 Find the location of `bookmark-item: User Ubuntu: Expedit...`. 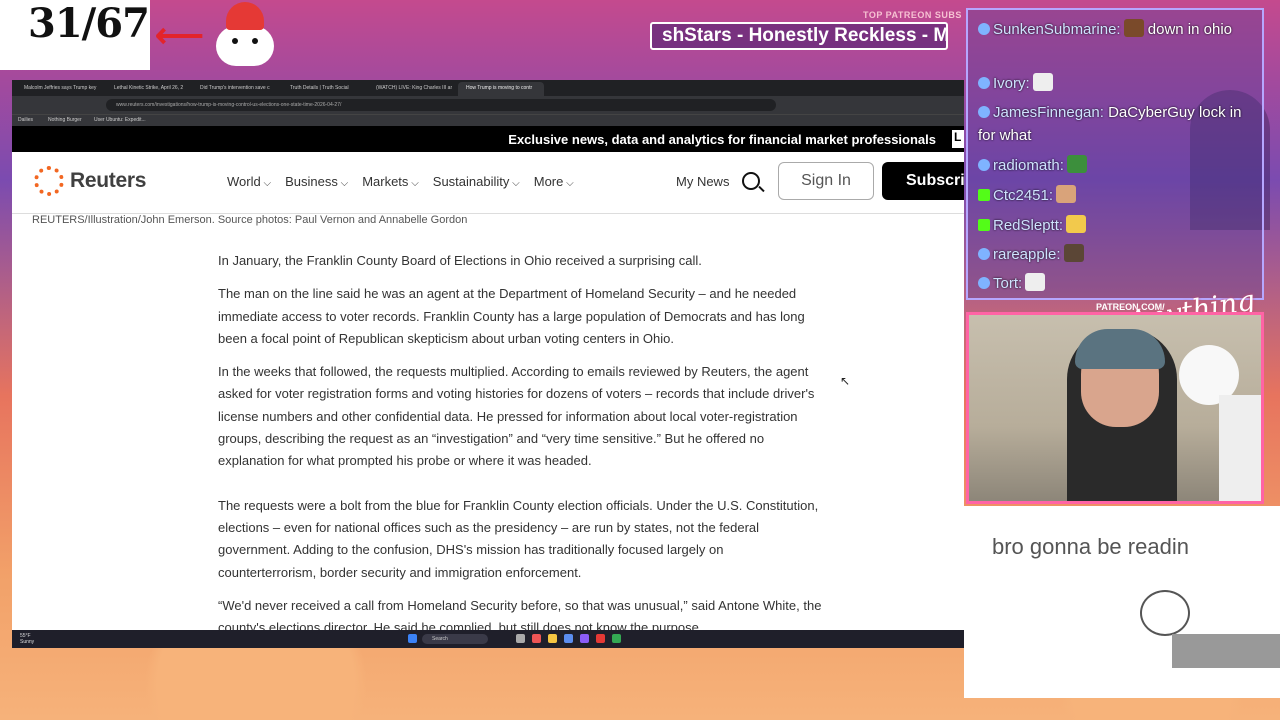

bookmark-item: User Ubuntu: Expedit... is located at coordinates (120, 120).